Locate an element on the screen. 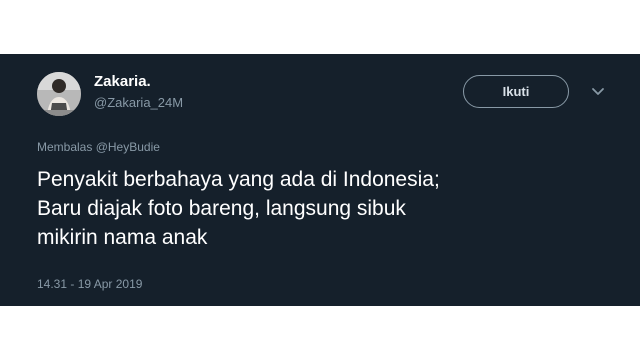  tweet-text-line-2: Baru diajak foto bareng, langsung sibuk is located at coordinates (221, 208).